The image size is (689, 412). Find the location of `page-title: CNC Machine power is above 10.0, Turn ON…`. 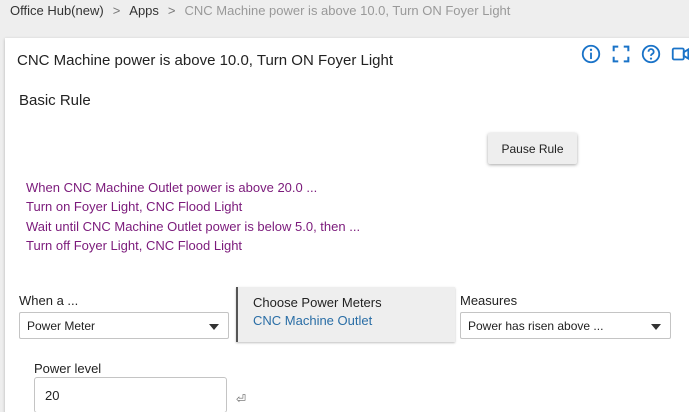

page-title: CNC Machine power is above 10.0, Turn ON… is located at coordinates (205, 60).